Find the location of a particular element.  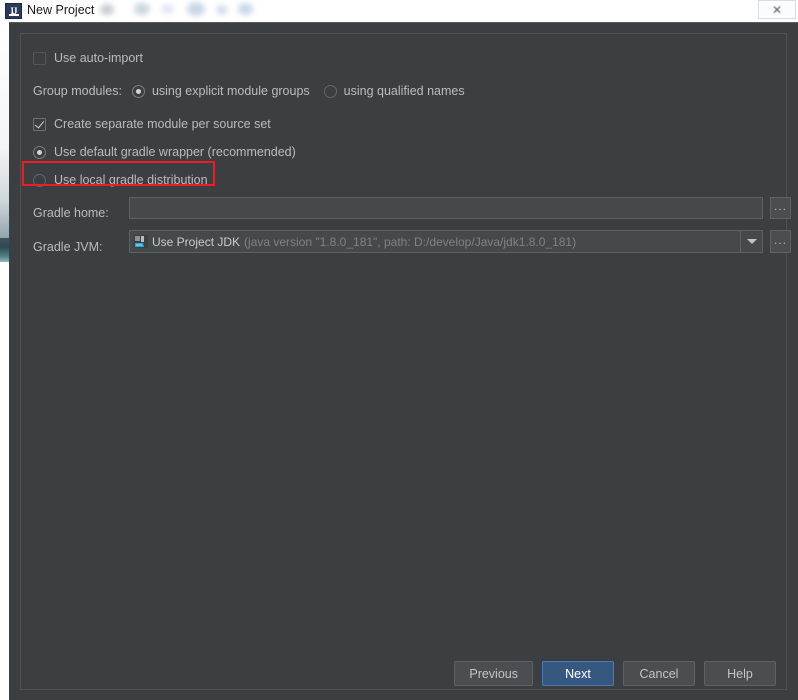

group-modules-label: Group modules: is located at coordinates (77, 91).